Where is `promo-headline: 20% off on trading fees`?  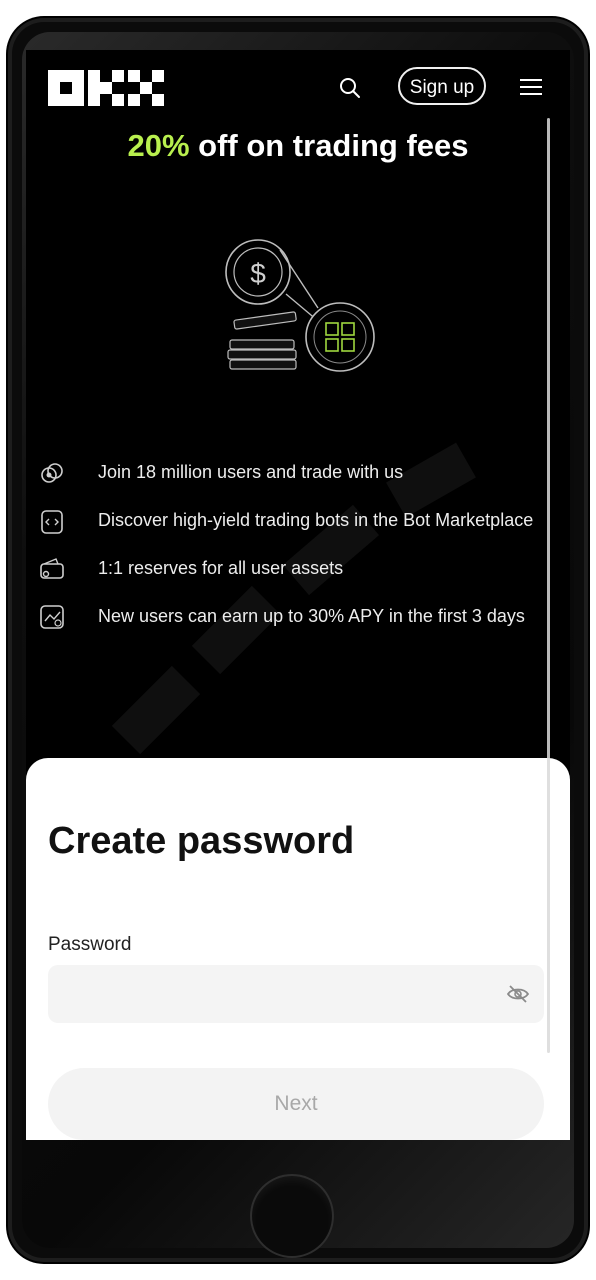 promo-headline: 20% off on trading fees is located at coordinates (298, 146).